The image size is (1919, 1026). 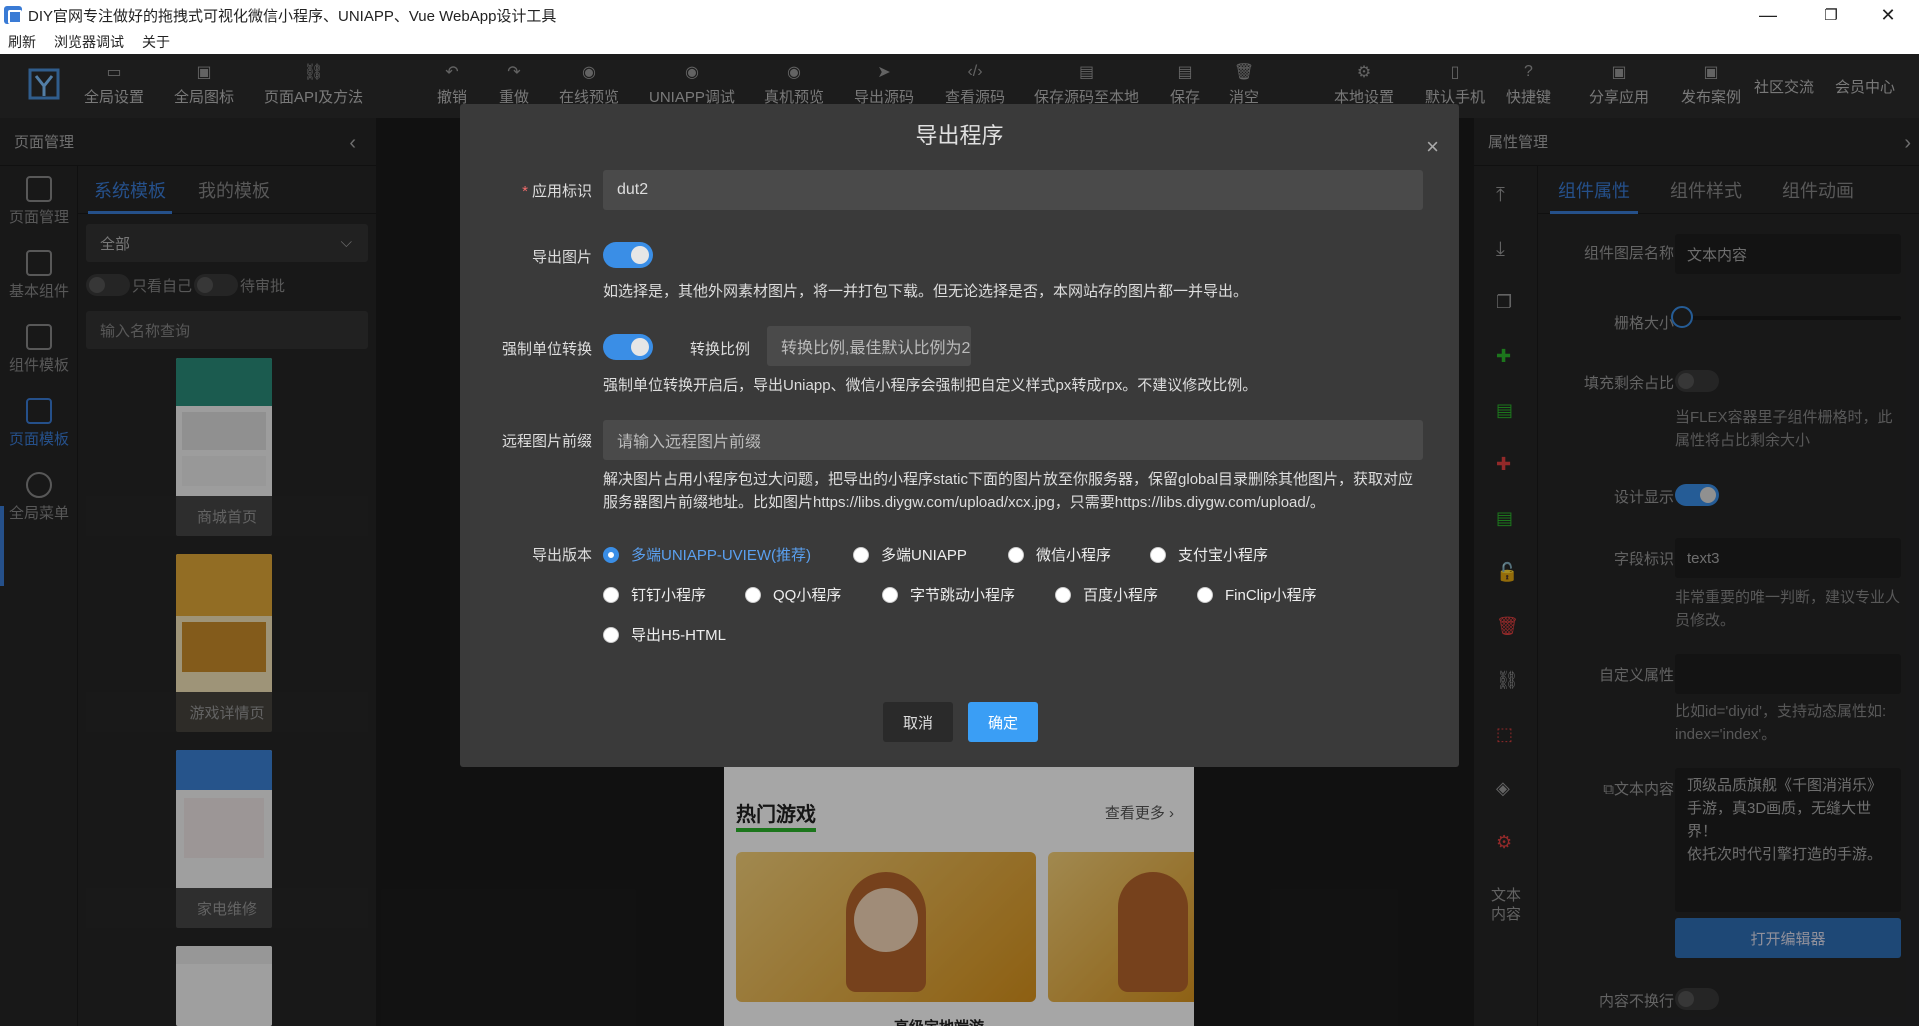 I want to click on app-logo-icon, so click(x=13, y=15).